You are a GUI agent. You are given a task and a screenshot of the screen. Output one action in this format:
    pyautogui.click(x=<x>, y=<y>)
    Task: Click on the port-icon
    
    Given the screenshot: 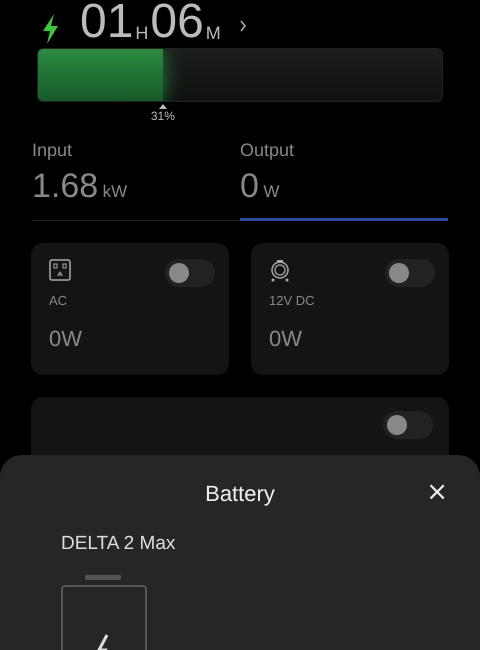 What is the action you would take?
    pyautogui.click(x=280, y=271)
    